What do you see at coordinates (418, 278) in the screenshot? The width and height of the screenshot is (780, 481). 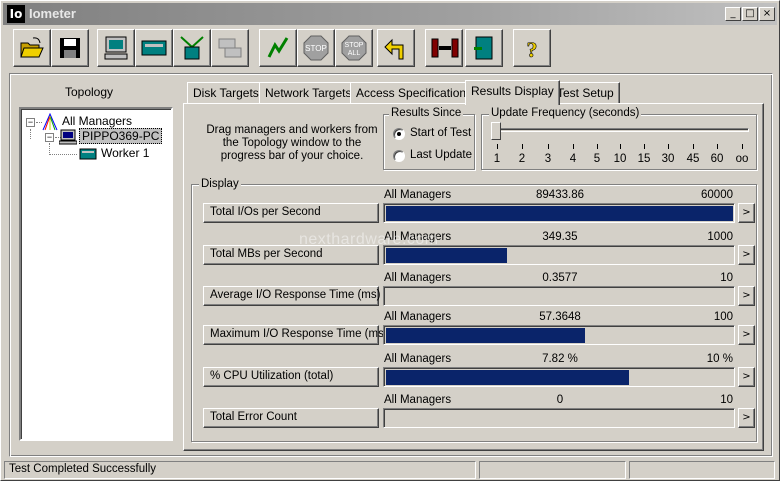 I see `average-io-response-time-source: All Managers` at bounding box center [418, 278].